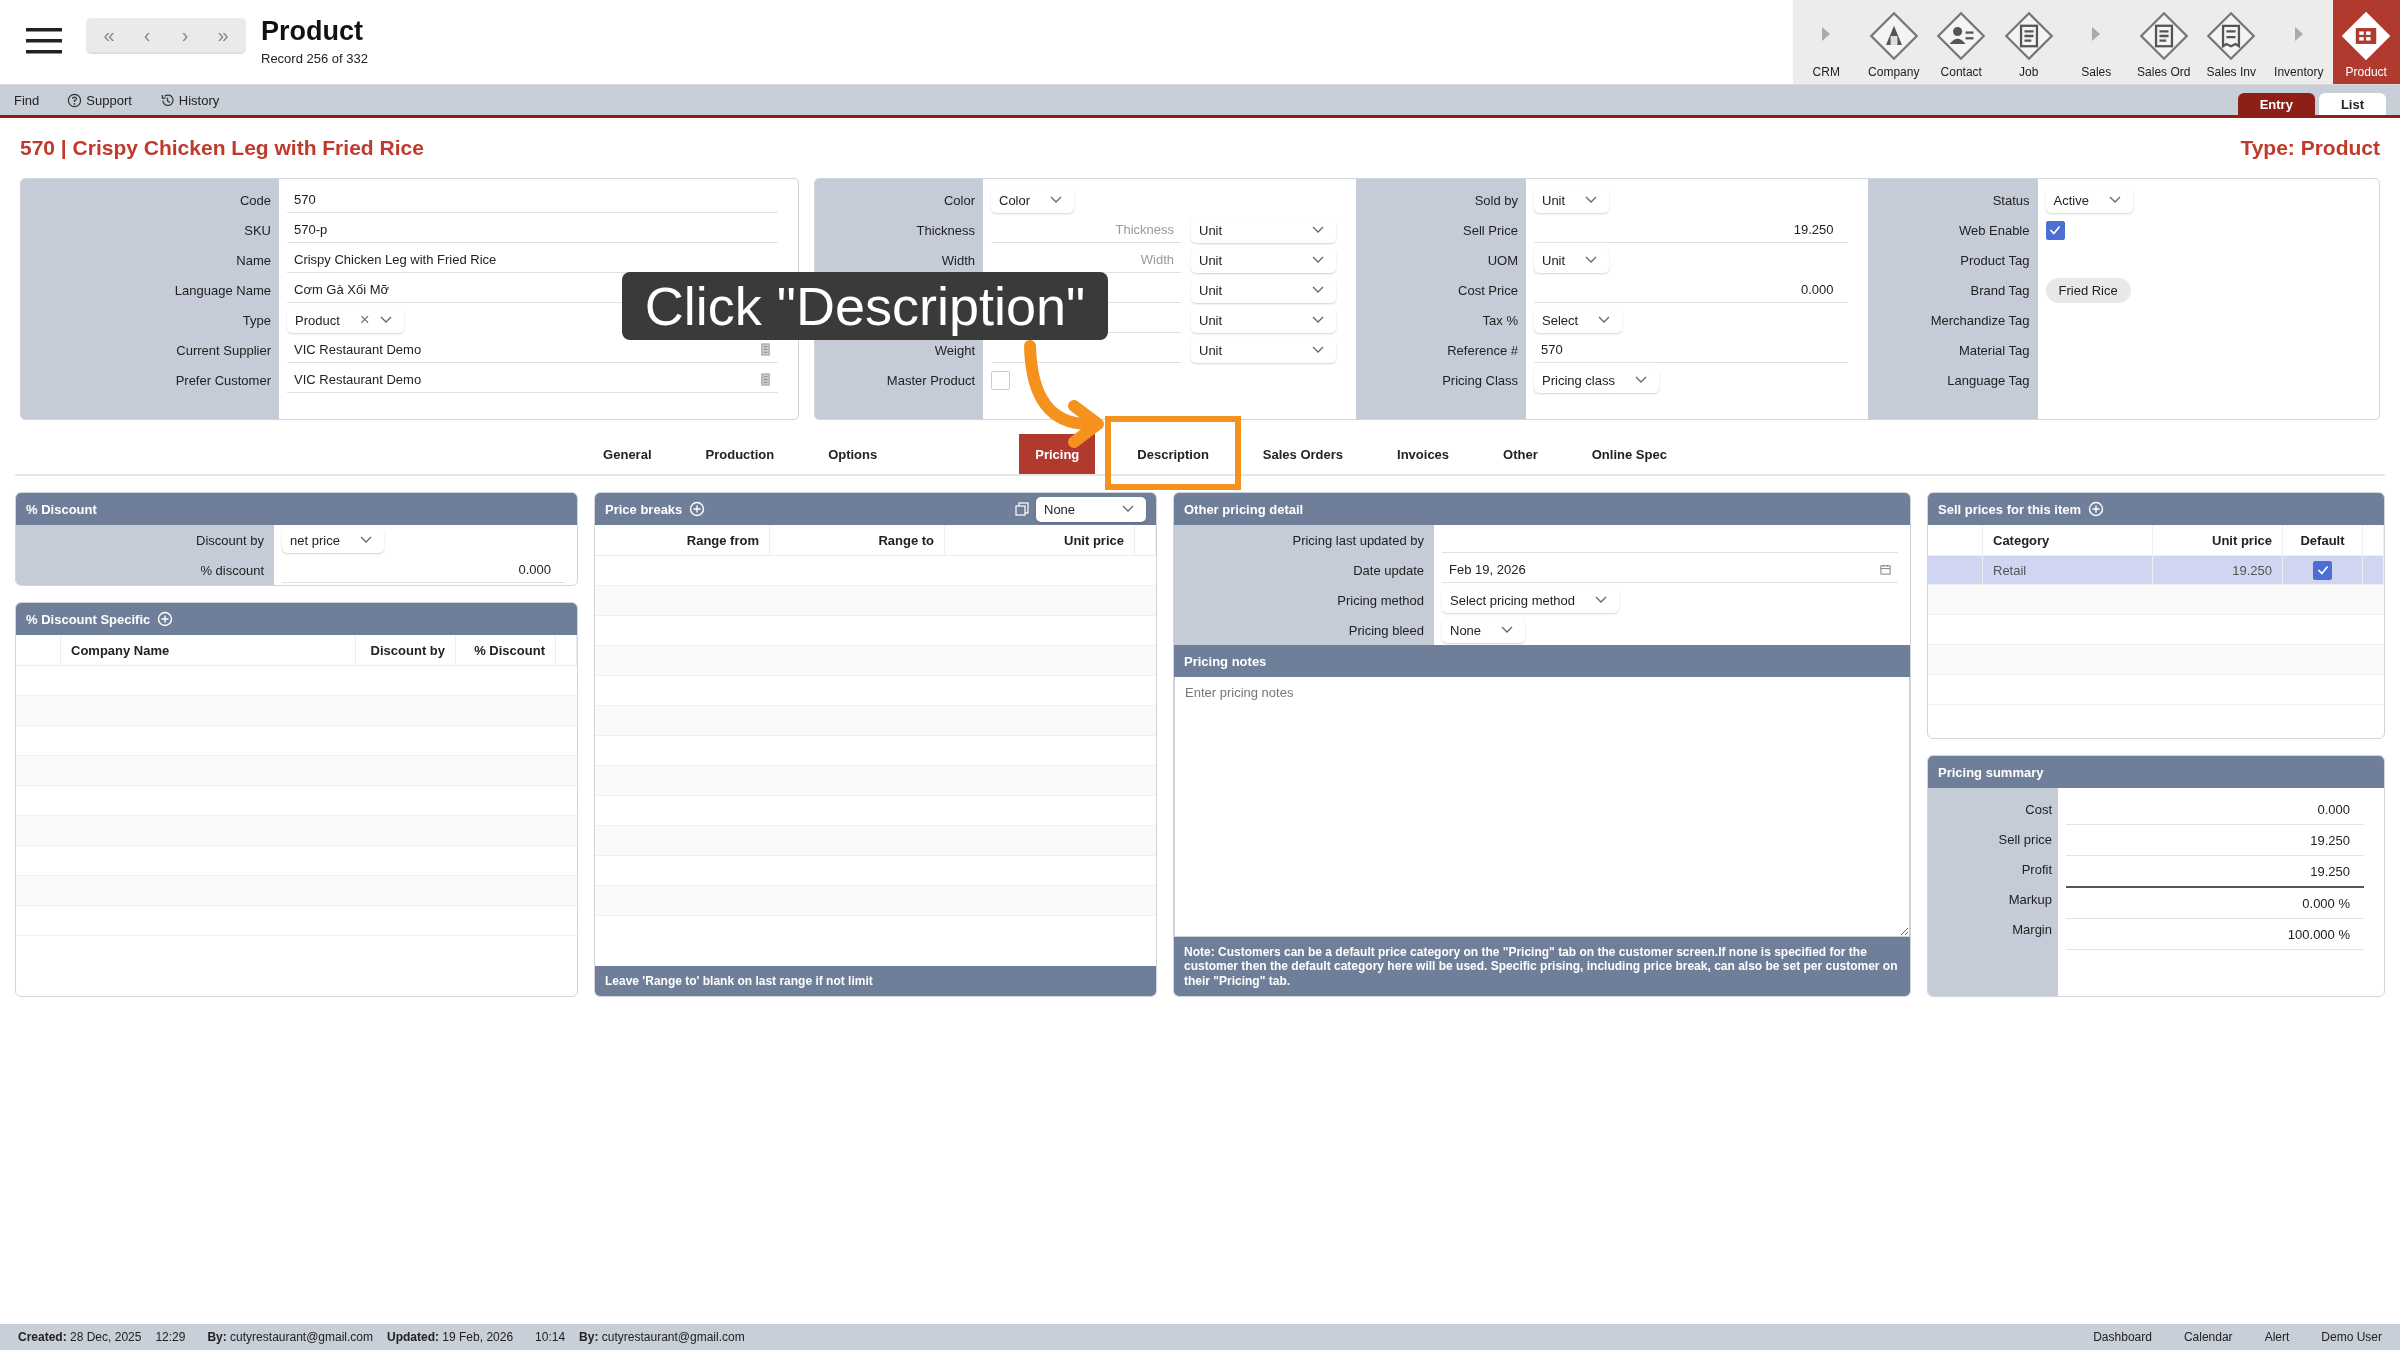 The width and height of the screenshot is (2400, 1350). Describe the element at coordinates (1496, 200) in the screenshot. I see `field-label: Sold by` at that location.